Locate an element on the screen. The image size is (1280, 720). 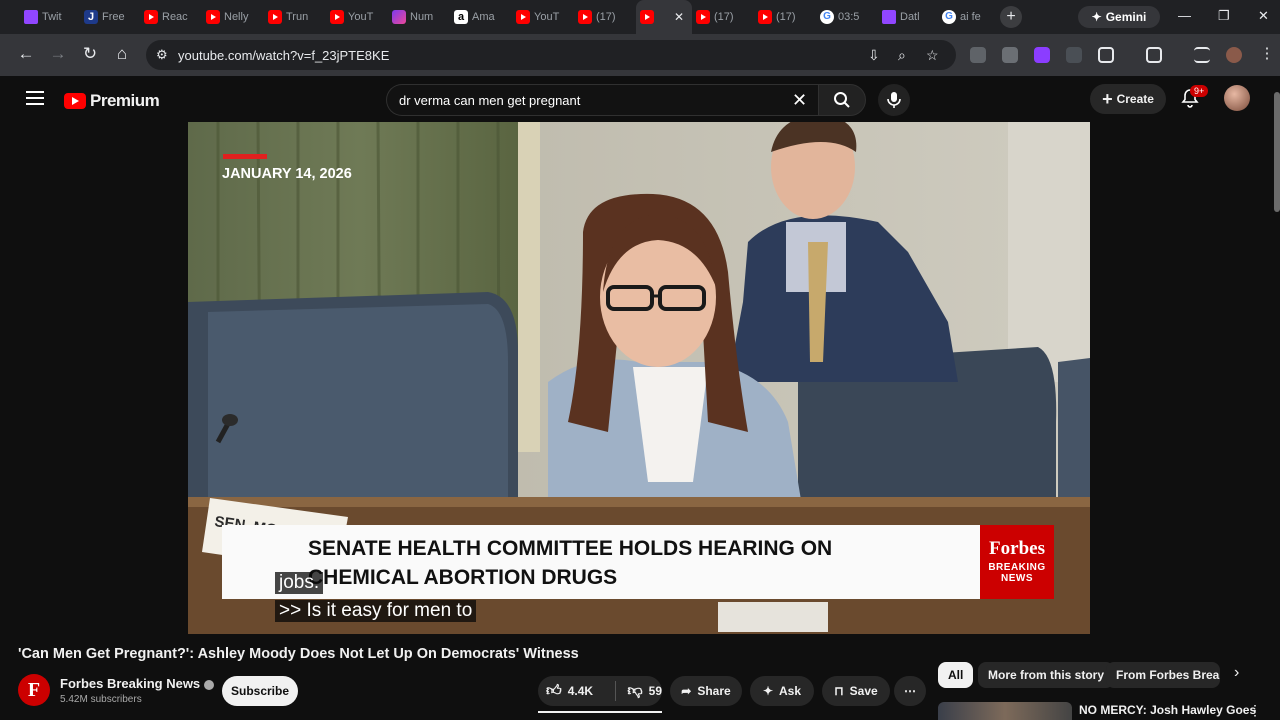
zoom-icon: ⌕ is located at coordinates (902, 55).